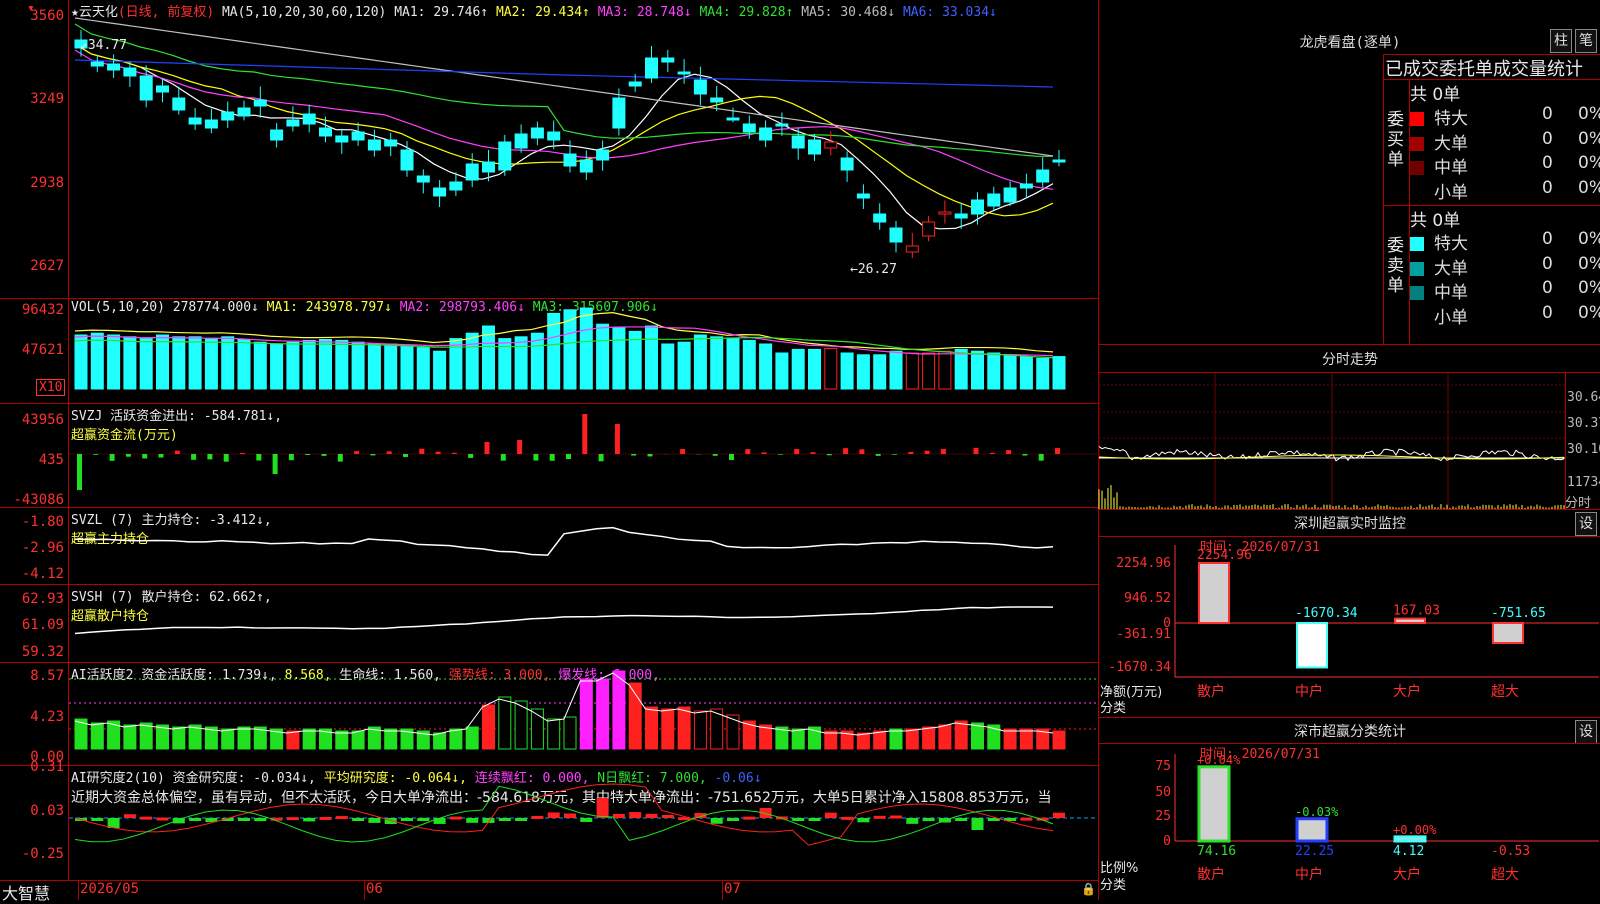 Image resolution: width=1600 pixels, height=904 pixels. What do you see at coordinates (33, 99) in the screenshot?
I see `price-y-label: 3249` at bounding box center [33, 99].